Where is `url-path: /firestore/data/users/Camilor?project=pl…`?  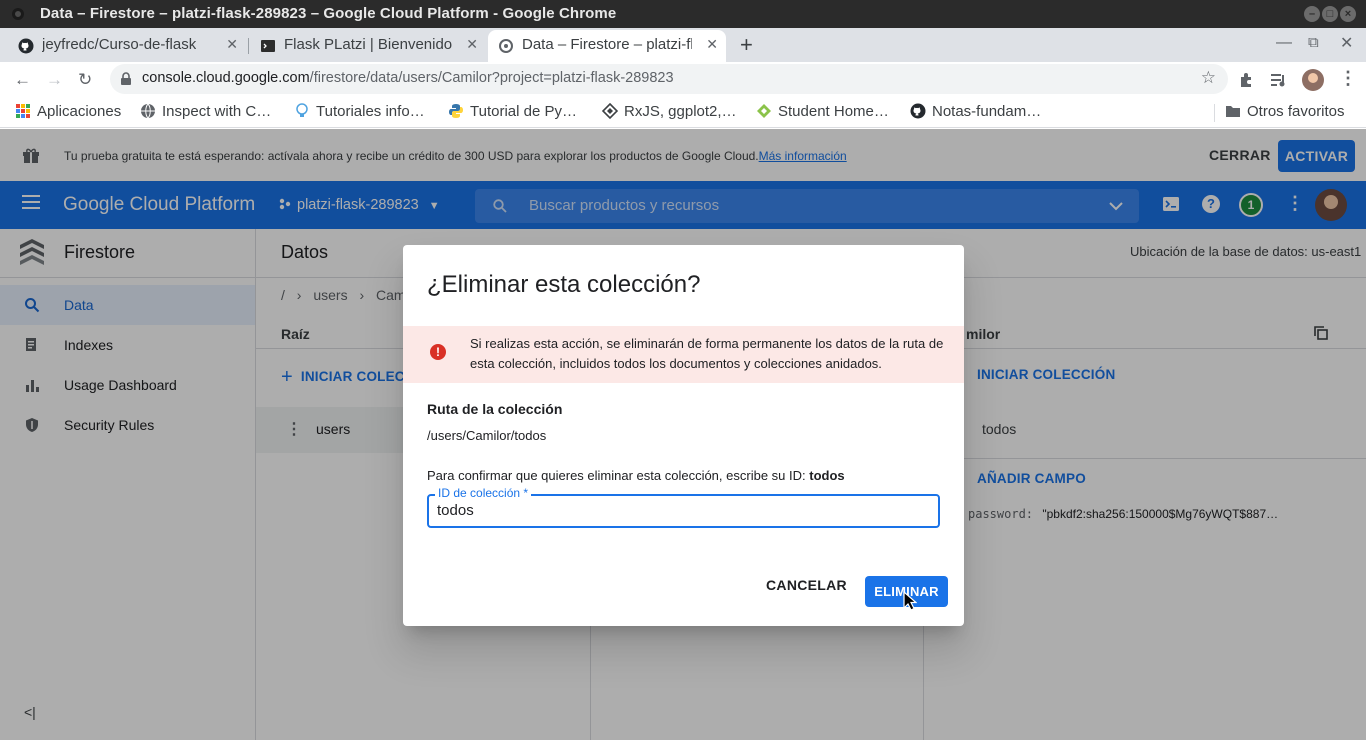 url-path: /firestore/data/users/Camilor?project=pl… is located at coordinates (491, 78).